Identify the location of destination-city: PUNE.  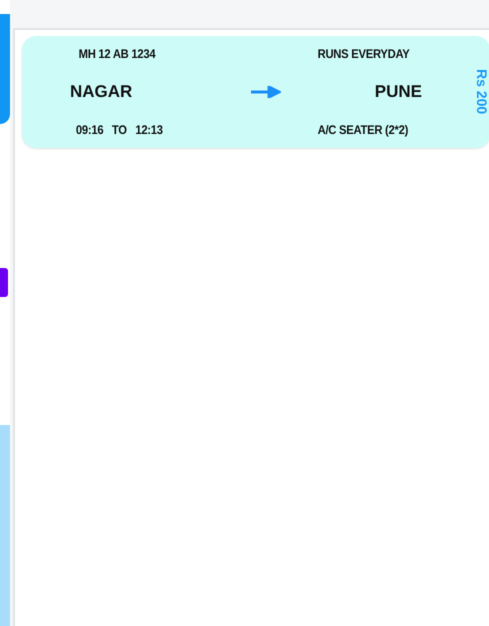
(398, 92).